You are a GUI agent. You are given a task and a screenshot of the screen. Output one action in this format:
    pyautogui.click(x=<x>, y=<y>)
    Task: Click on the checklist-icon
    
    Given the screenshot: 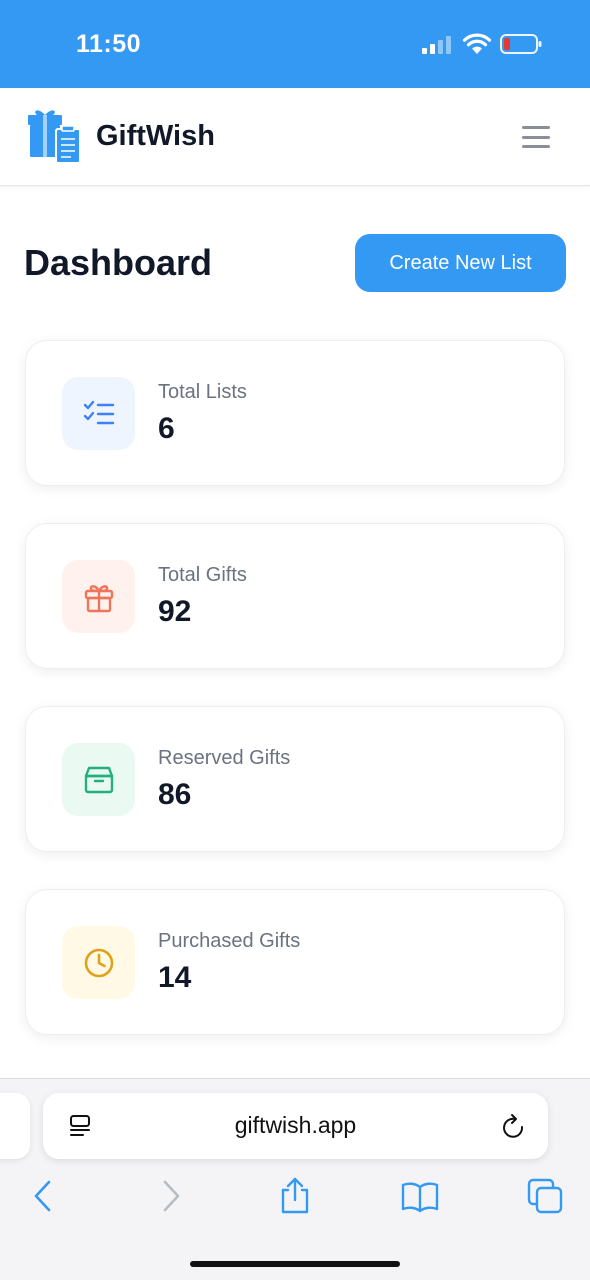 What is the action you would take?
    pyautogui.click(x=98, y=412)
    